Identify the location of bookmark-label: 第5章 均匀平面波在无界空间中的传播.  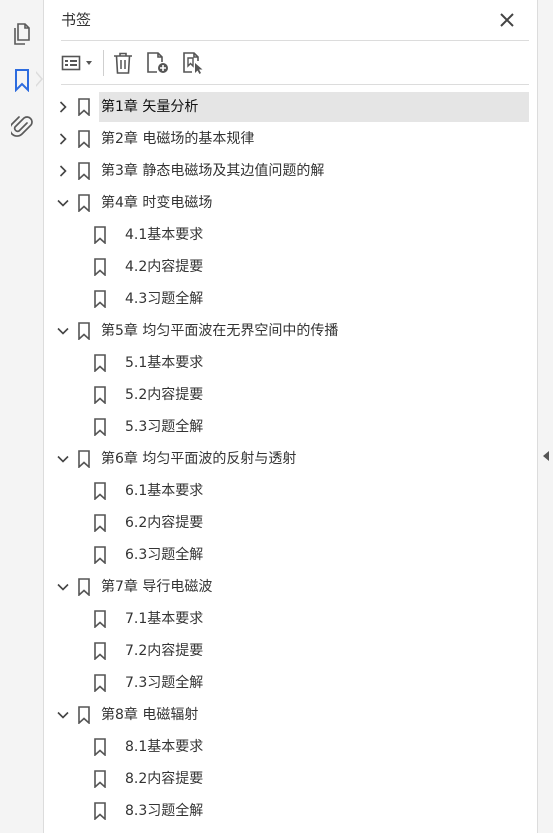
(220, 331).